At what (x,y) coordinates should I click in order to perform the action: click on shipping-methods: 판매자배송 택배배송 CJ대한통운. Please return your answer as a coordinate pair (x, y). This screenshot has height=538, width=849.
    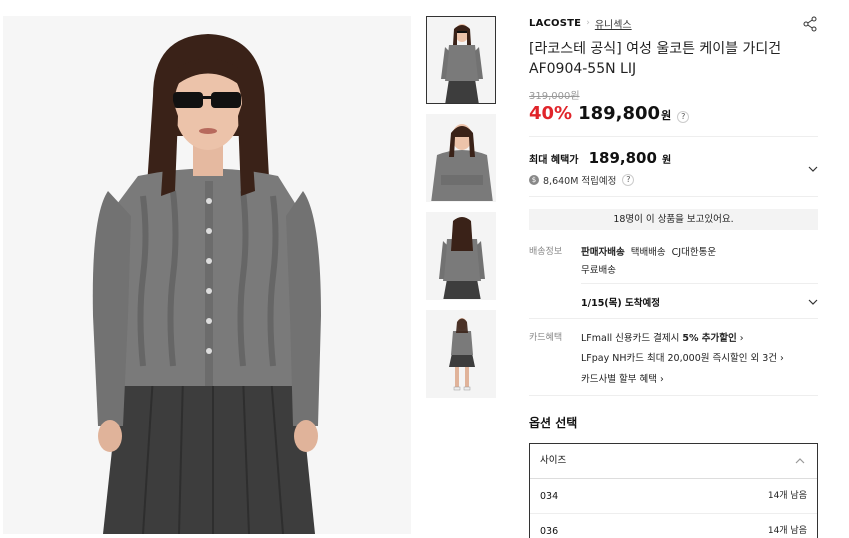
    Looking at the image, I should click on (651, 251).